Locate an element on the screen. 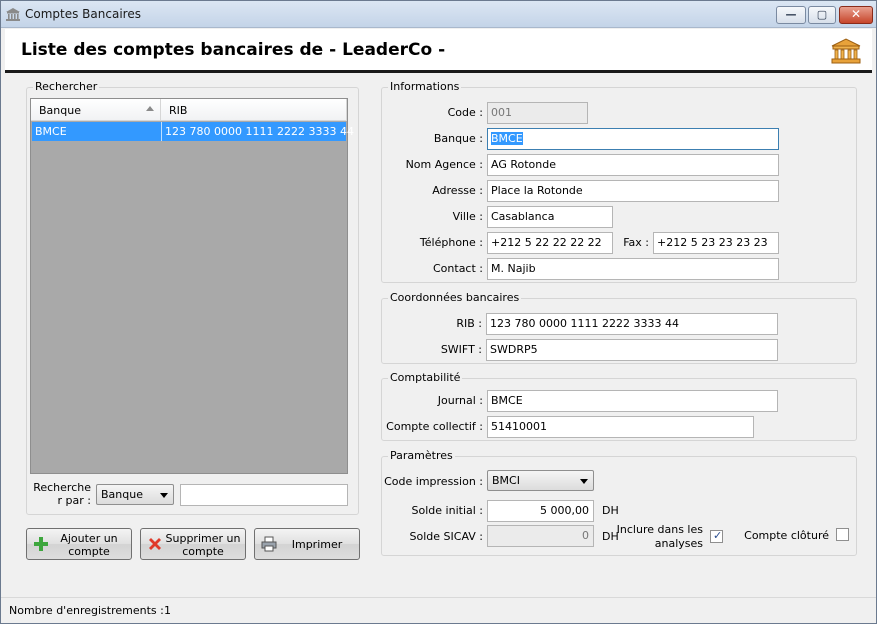  initial-balance-field: 5 000,00 is located at coordinates (540, 511).